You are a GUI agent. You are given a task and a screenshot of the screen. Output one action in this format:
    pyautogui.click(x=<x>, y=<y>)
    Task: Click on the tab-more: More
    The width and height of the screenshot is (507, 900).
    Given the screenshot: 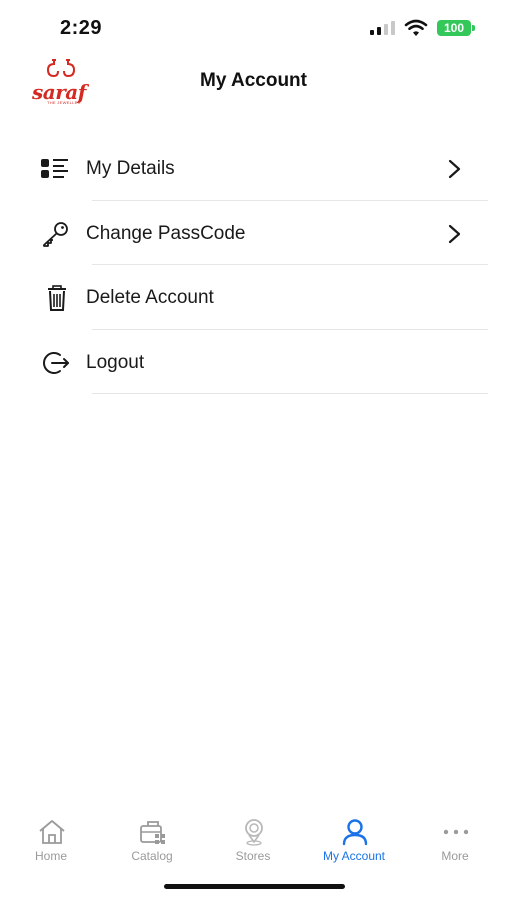 What is the action you would take?
    pyautogui.click(x=455, y=836)
    